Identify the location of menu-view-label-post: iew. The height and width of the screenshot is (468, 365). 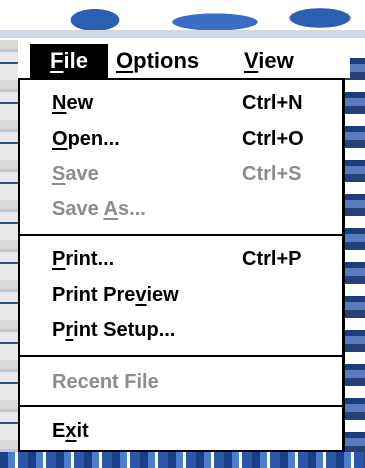
(276, 60).